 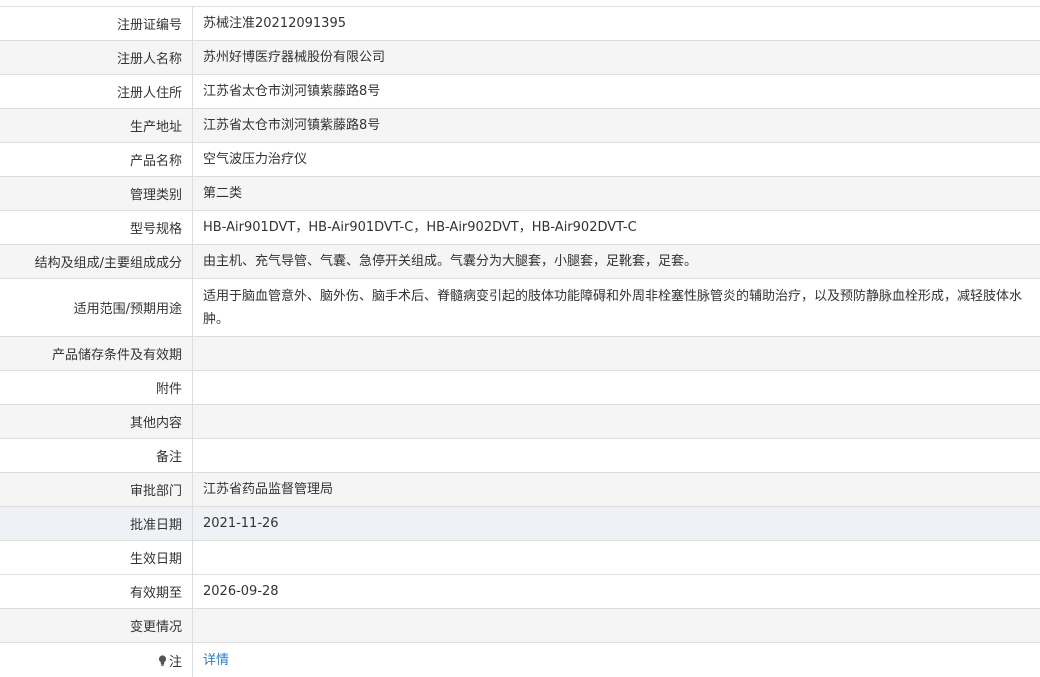 I want to click on row-product-name: 产品名称 空气波压力治疗仪, so click(x=520, y=160).